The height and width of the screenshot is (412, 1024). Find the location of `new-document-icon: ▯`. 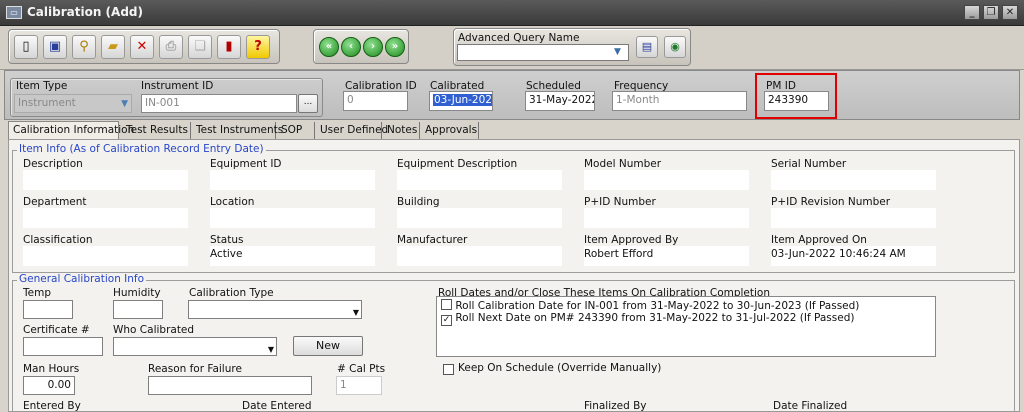

new-document-icon: ▯ is located at coordinates (26, 47).